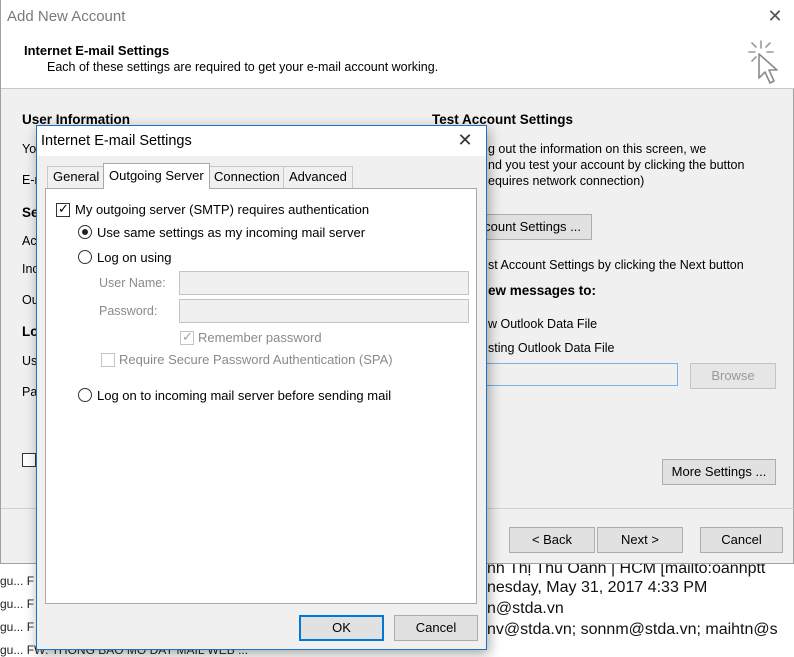 This screenshot has width=794, height=657. I want to click on cursor-sparkle-icon, so click(763, 62).